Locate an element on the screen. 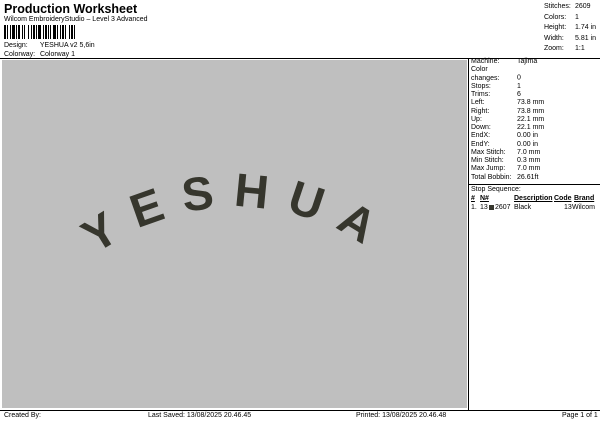 The height and width of the screenshot is (424, 600). page-number: Page 1 of 1 is located at coordinates (580, 415).